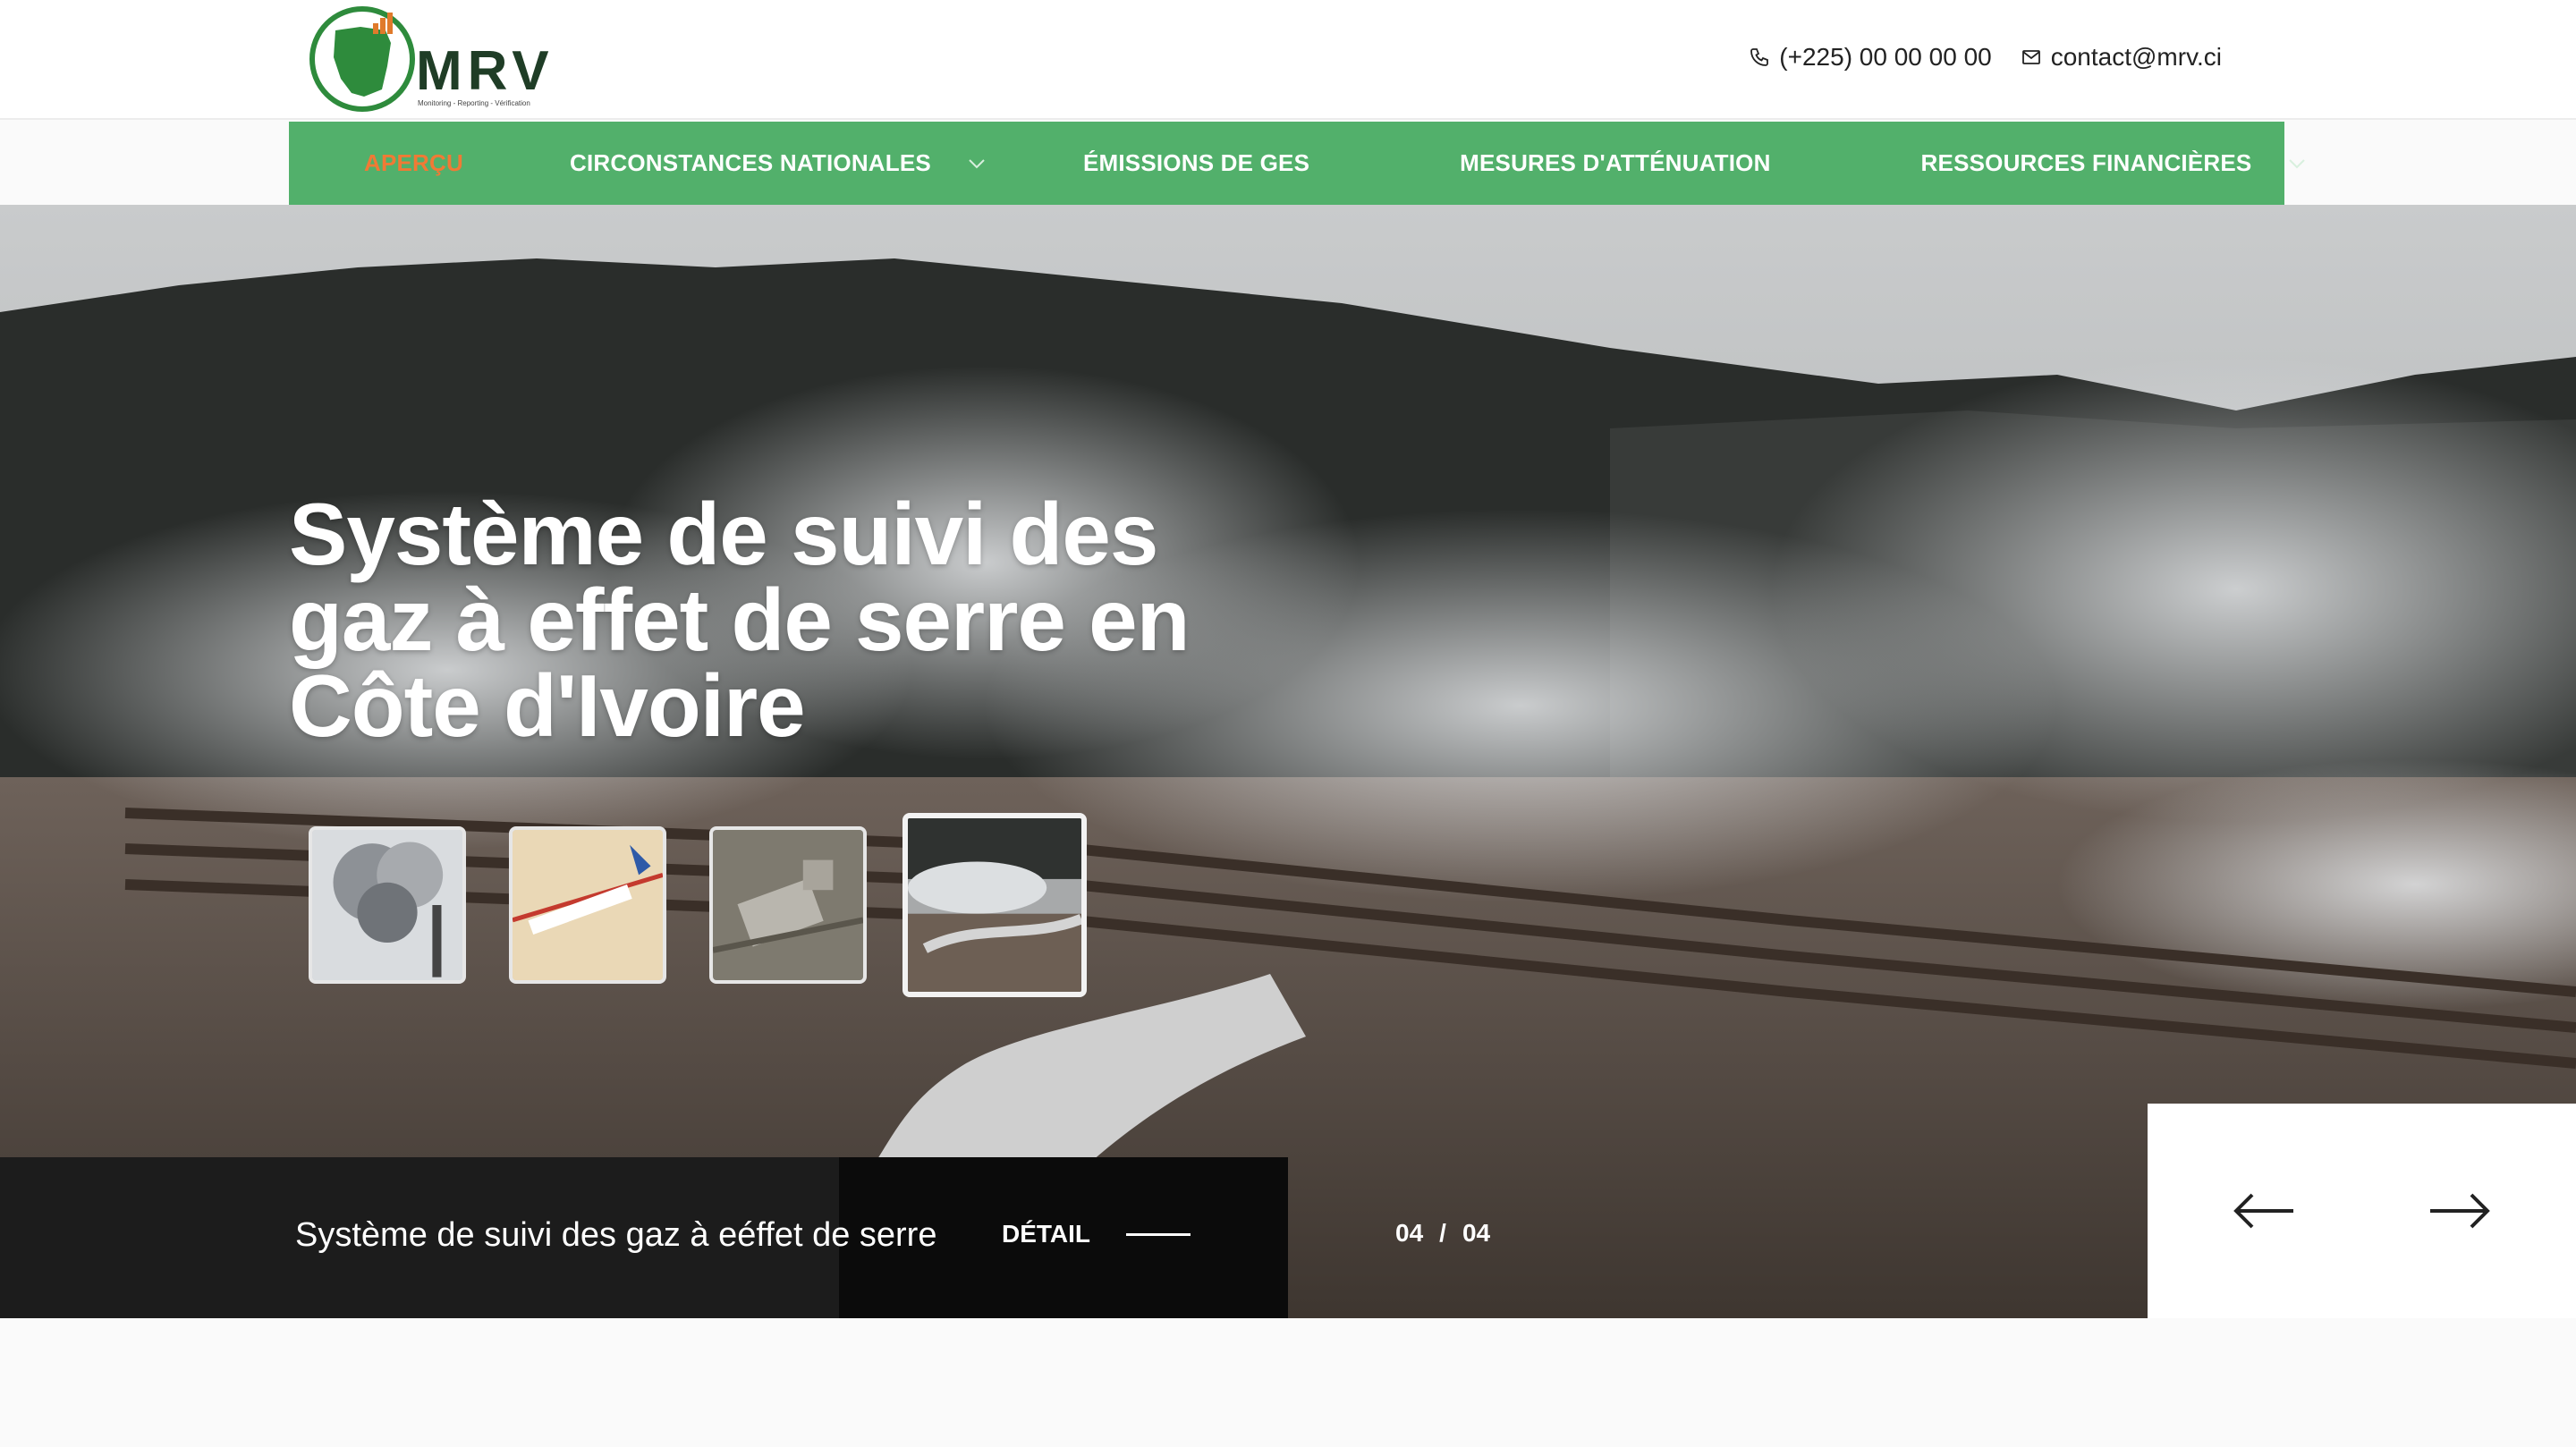 The image size is (2576, 1447). What do you see at coordinates (474, 103) in the screenshot?
I see `logo-tagline: Monitoring - Reporting - Vérification` at bounding box center [474, 103].